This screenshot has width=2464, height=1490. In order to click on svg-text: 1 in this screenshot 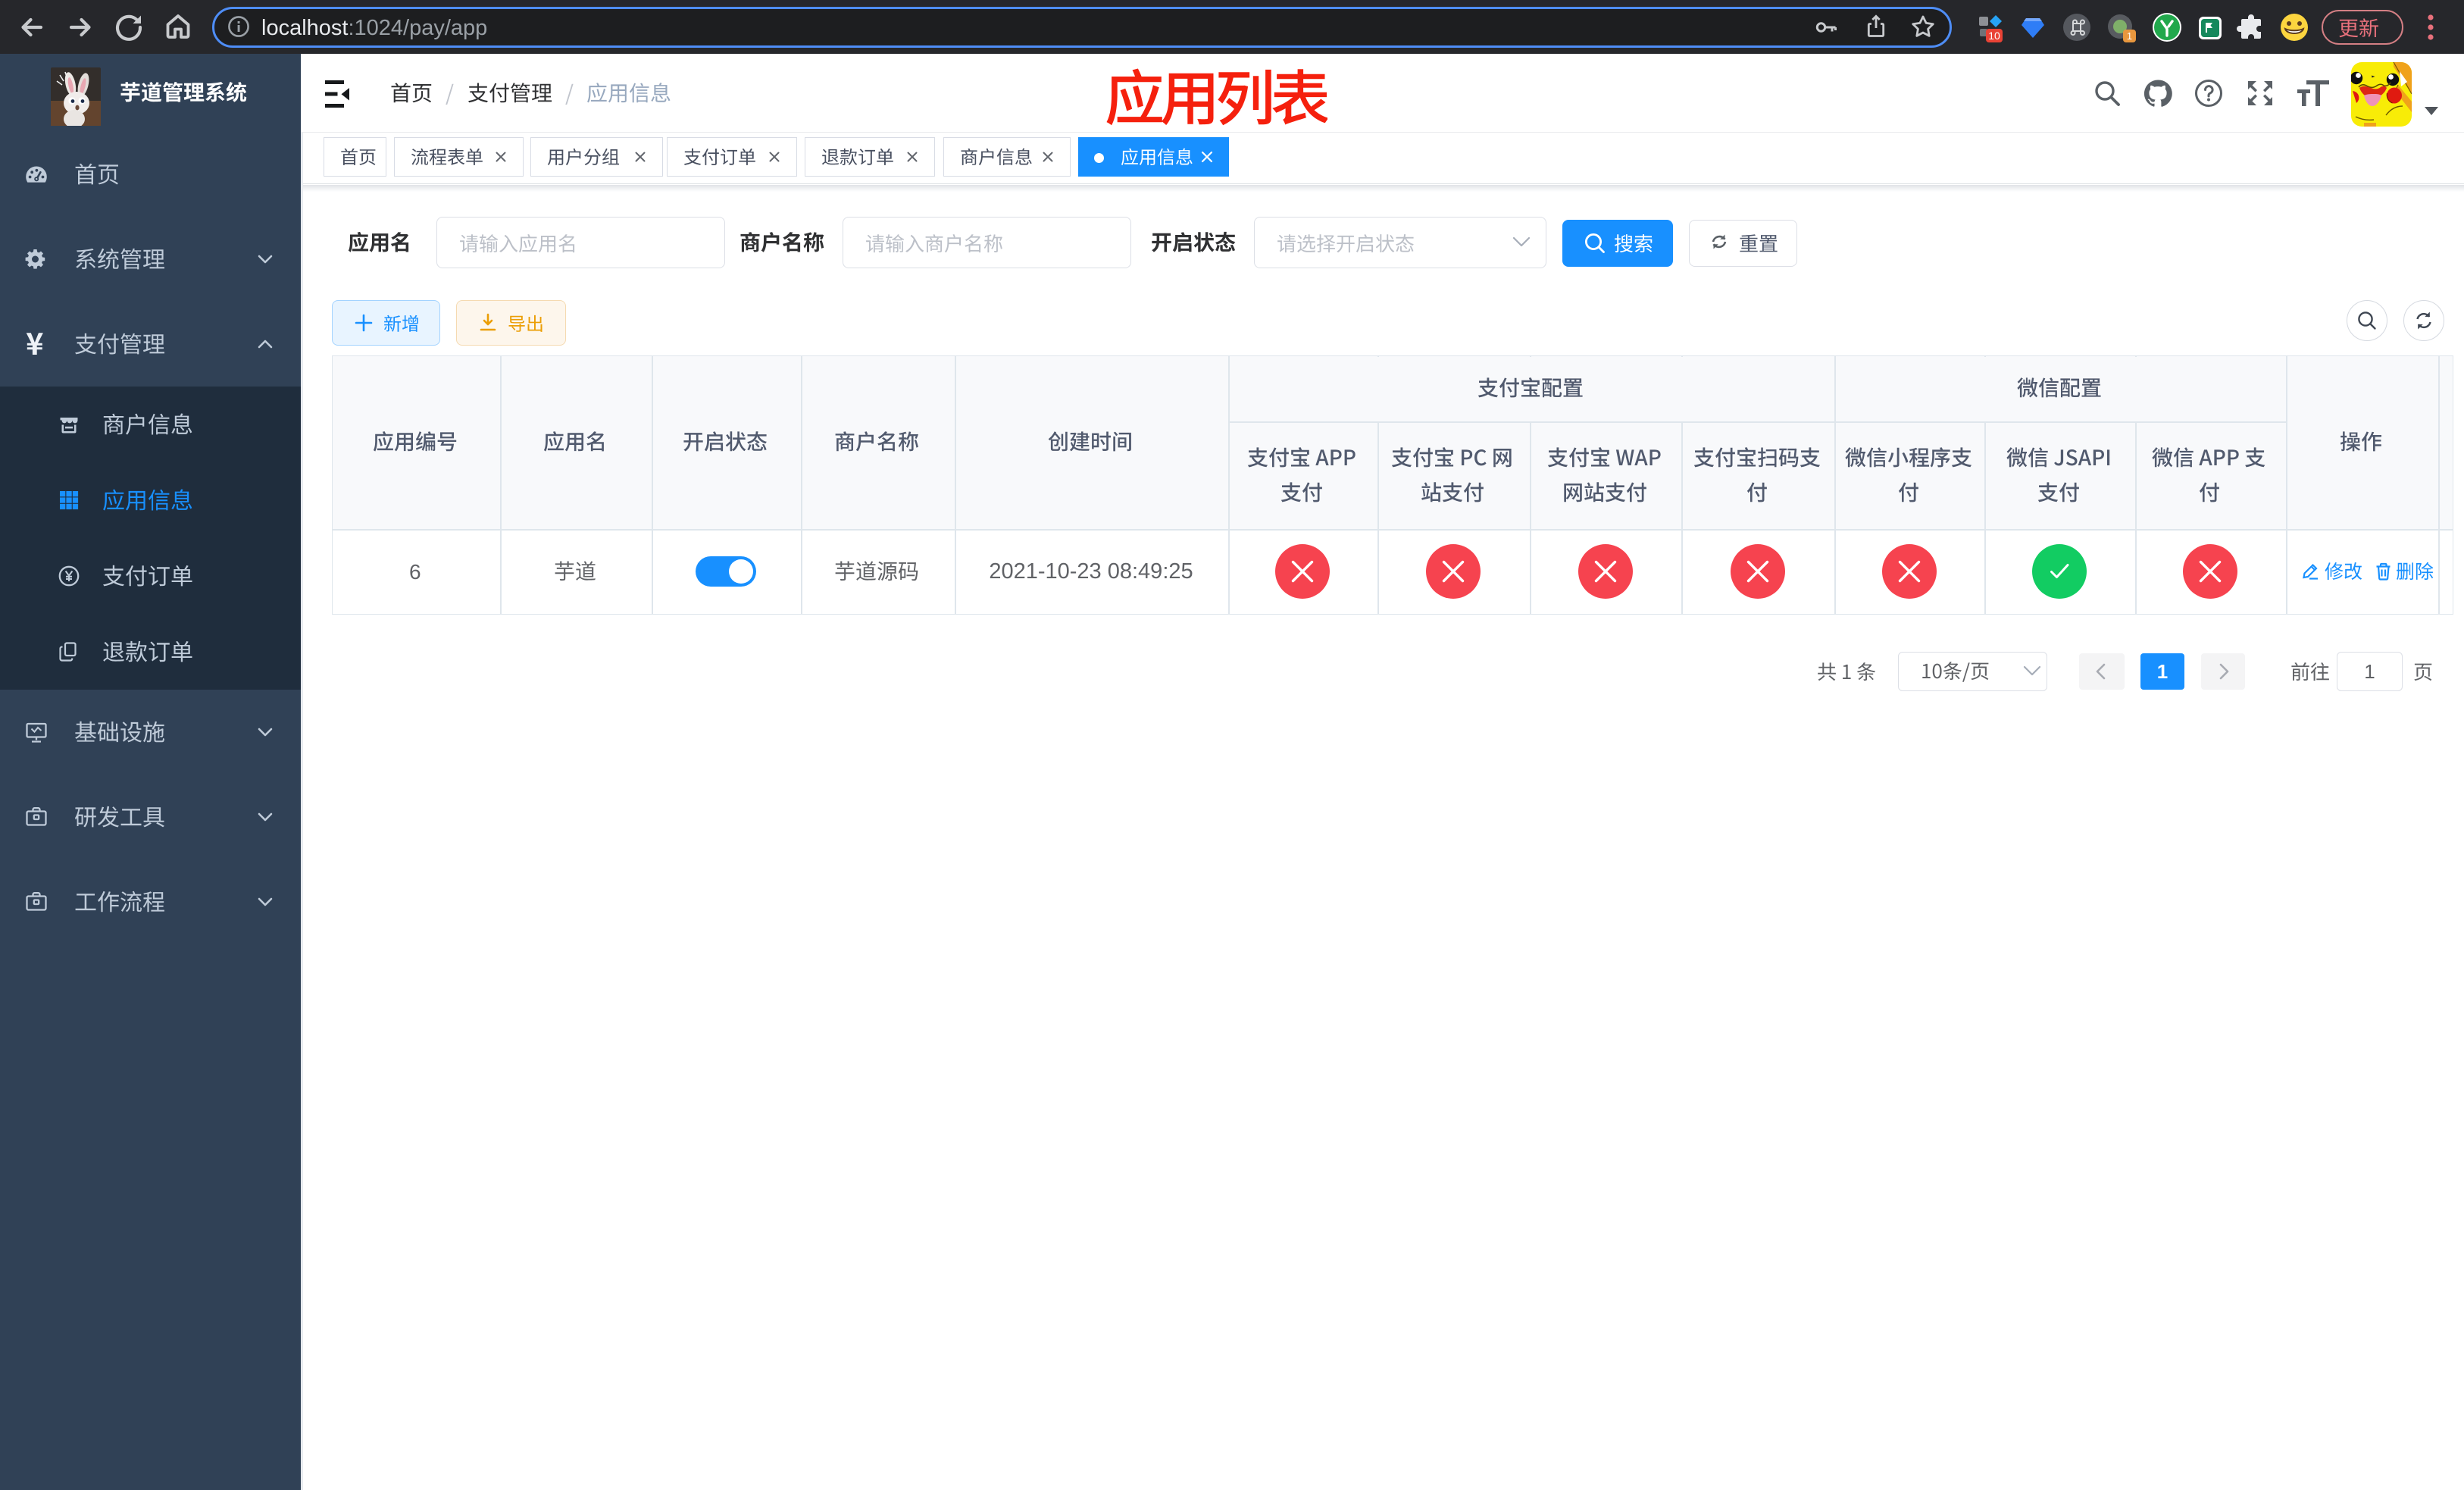, I will do `click(2129, 36)`.